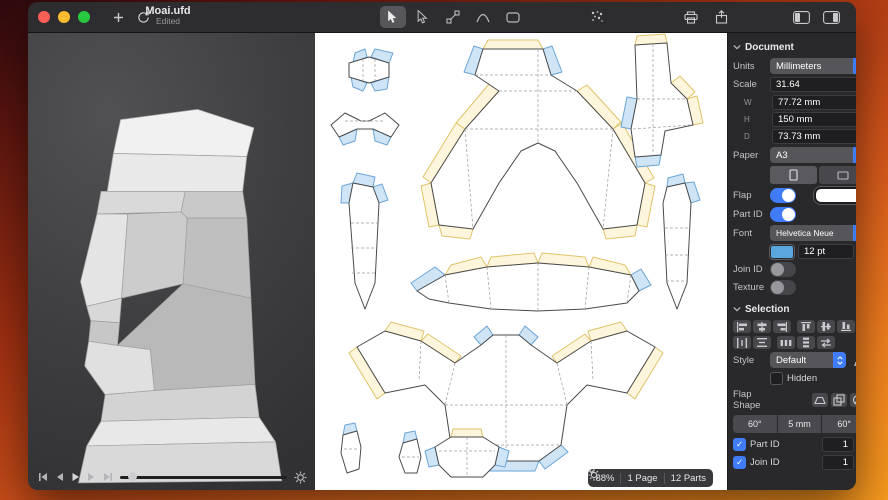  Describe the element at coordinates (853, 400) in the screenshot. I see `flap-shape-none-button` at that location.